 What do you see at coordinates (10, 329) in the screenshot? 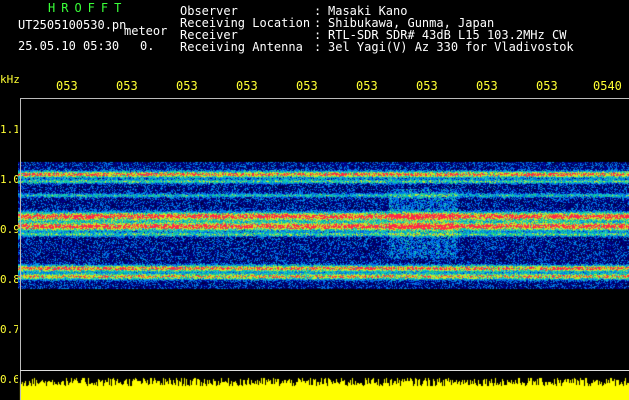
I see `y-tick-label: 0.7` at bounding box center [10, 329].